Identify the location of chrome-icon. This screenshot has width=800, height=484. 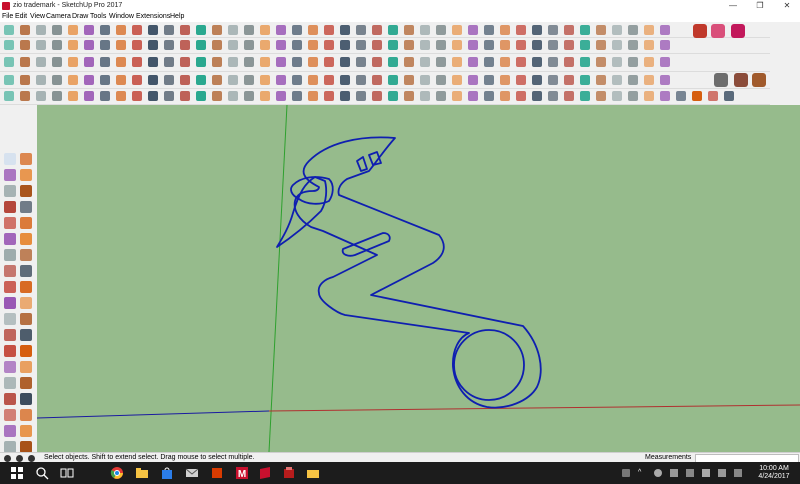
(117, 473).